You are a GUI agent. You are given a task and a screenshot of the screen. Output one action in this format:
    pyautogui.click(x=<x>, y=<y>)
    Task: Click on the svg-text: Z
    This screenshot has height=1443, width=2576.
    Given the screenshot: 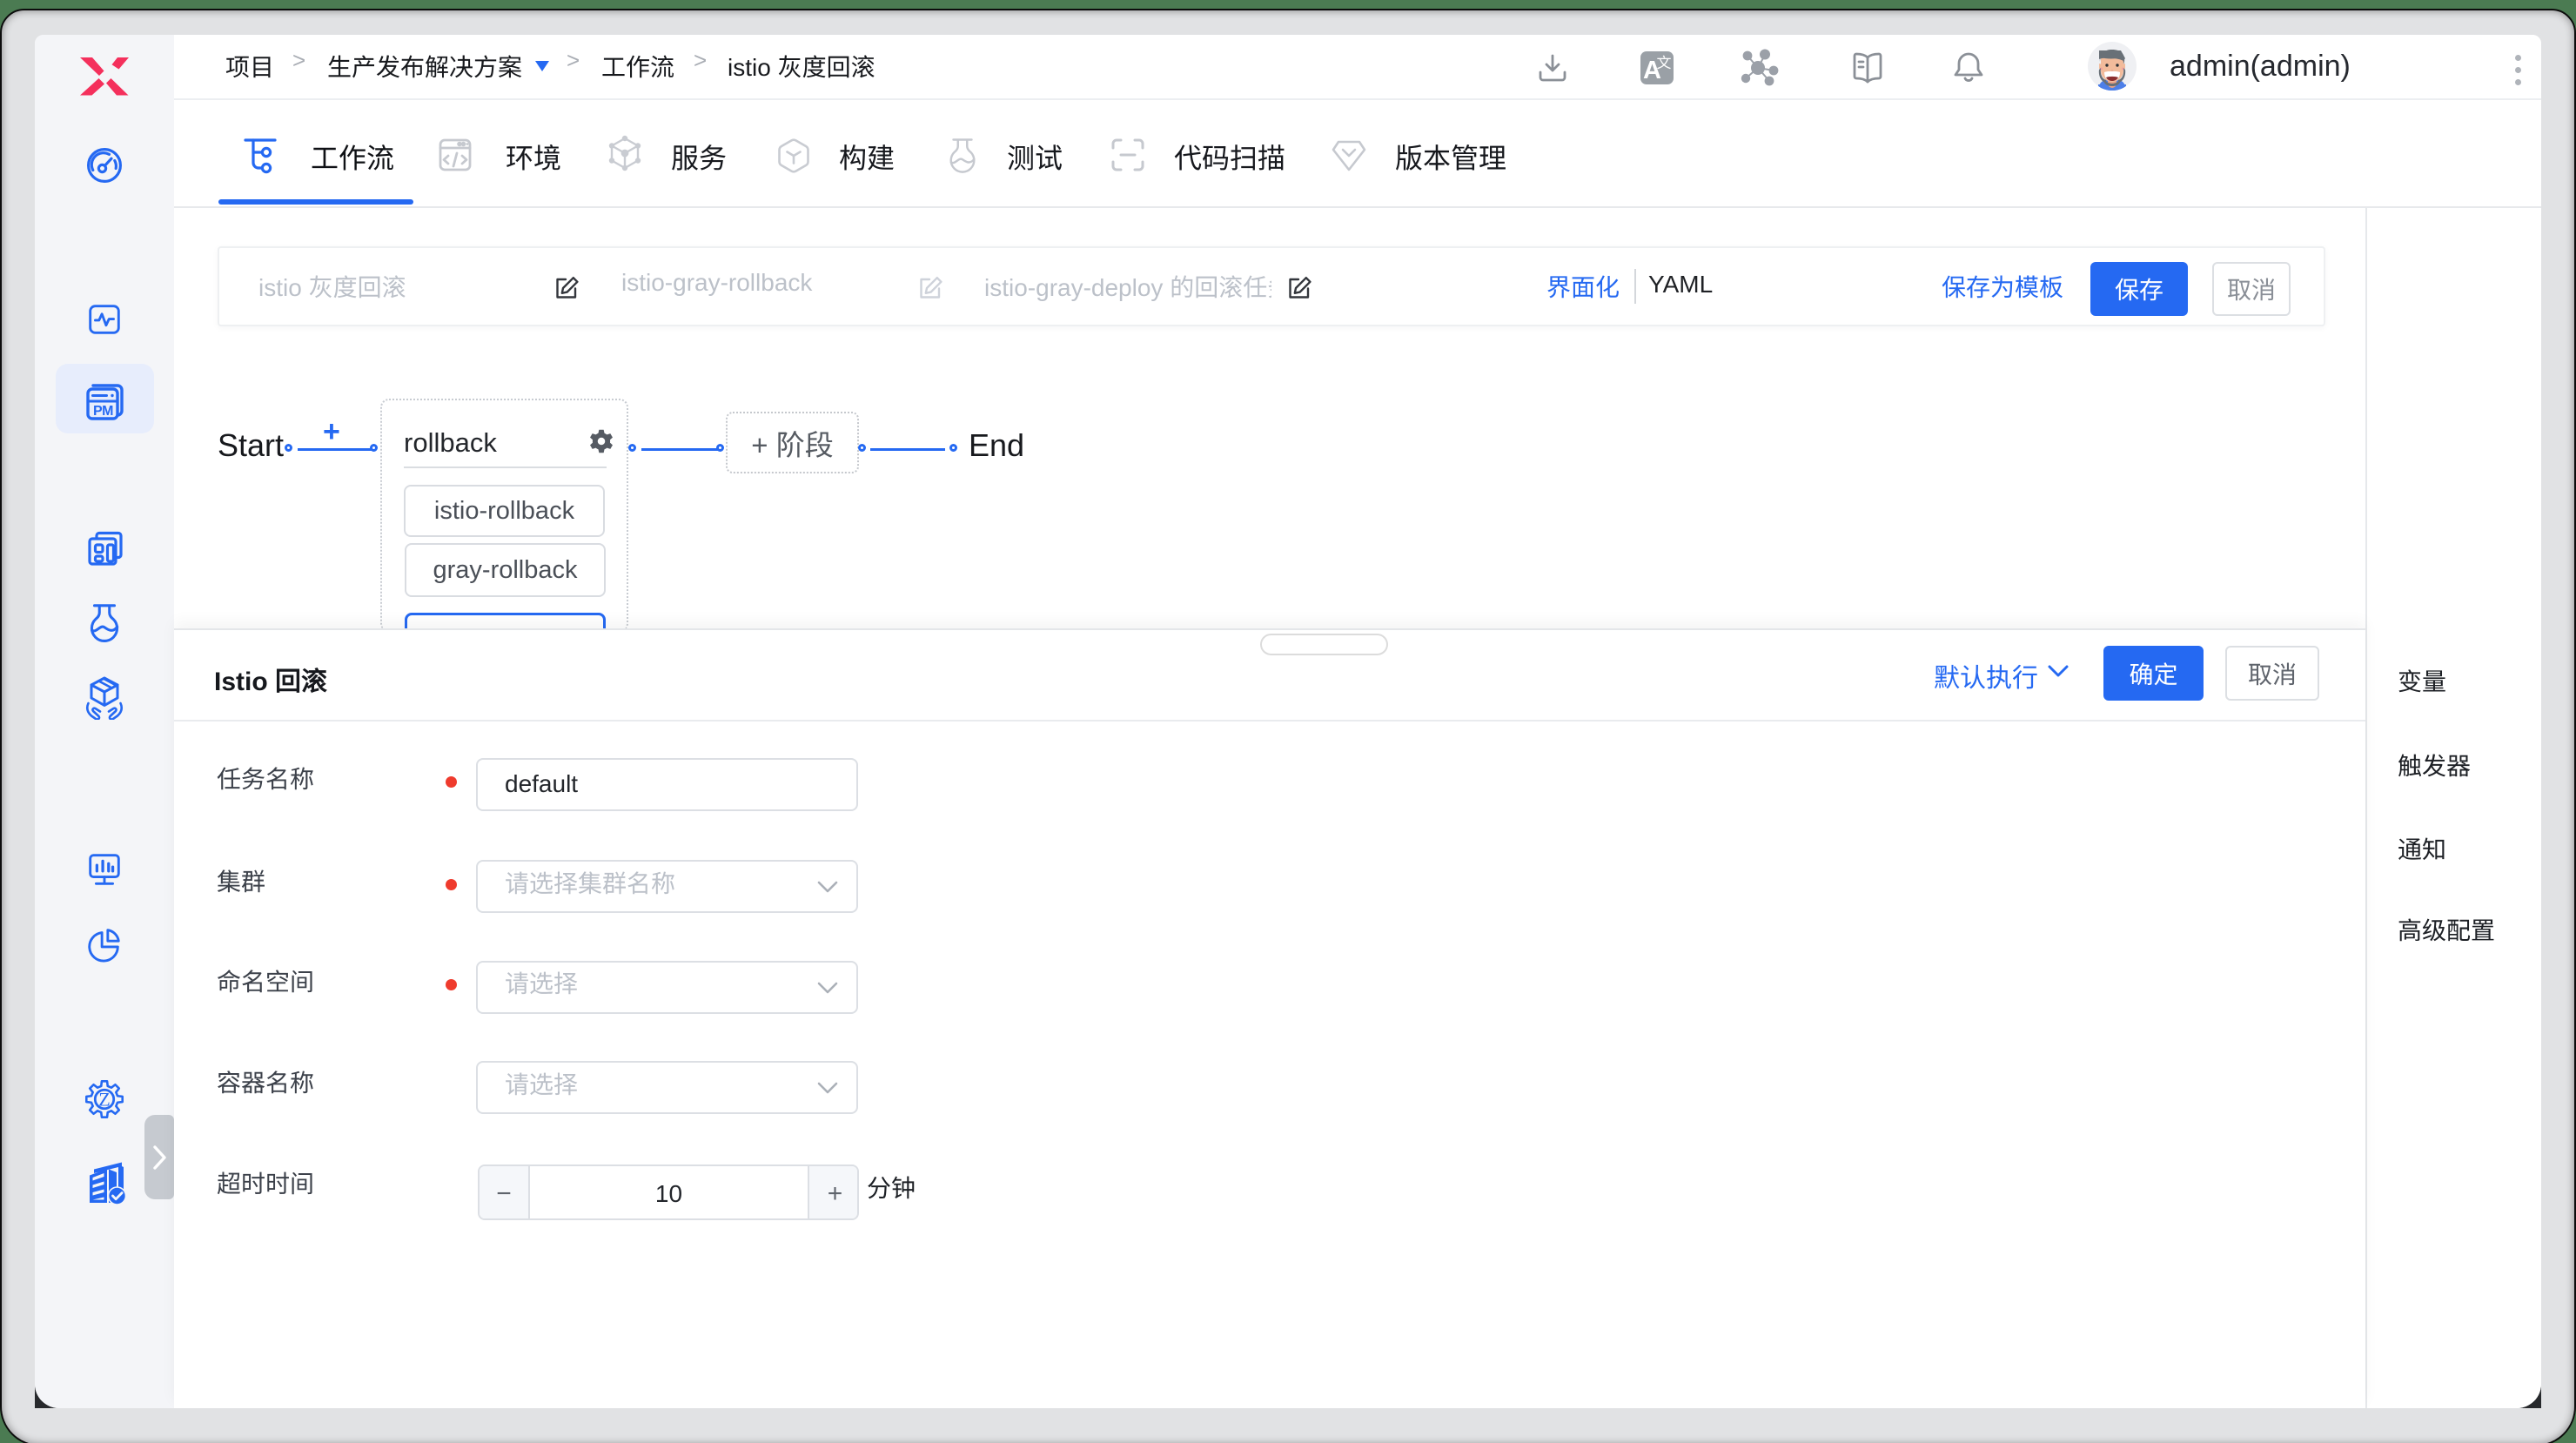 What is the action you would take?
    pyautogui.click(x=104, y=1100)
    